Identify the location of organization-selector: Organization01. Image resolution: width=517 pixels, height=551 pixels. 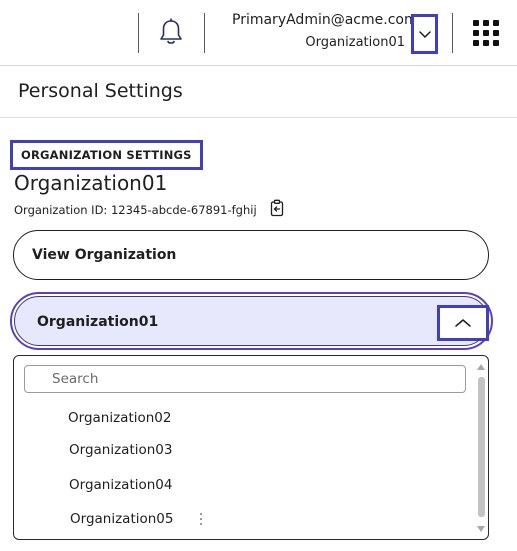
(251, 321).